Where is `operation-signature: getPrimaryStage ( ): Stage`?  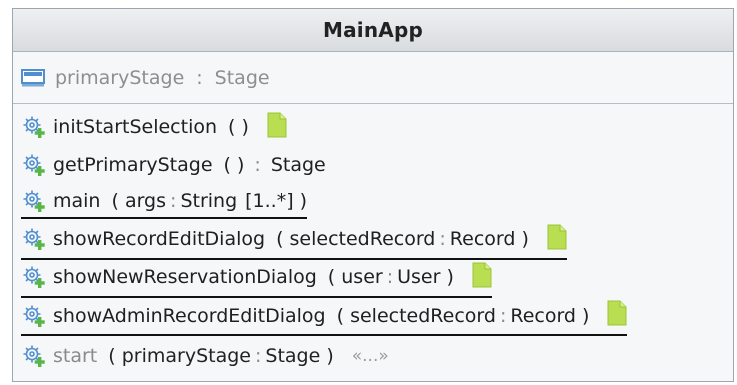 operation-signature: getPrimaryStage ( ): Stage is located at coordinates (173, 165).